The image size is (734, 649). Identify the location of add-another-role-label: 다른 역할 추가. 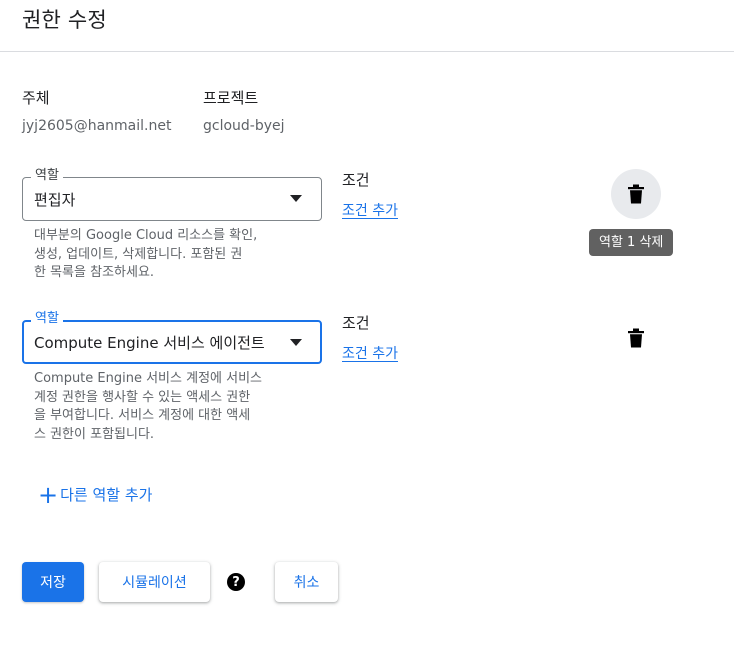
(106, 495).